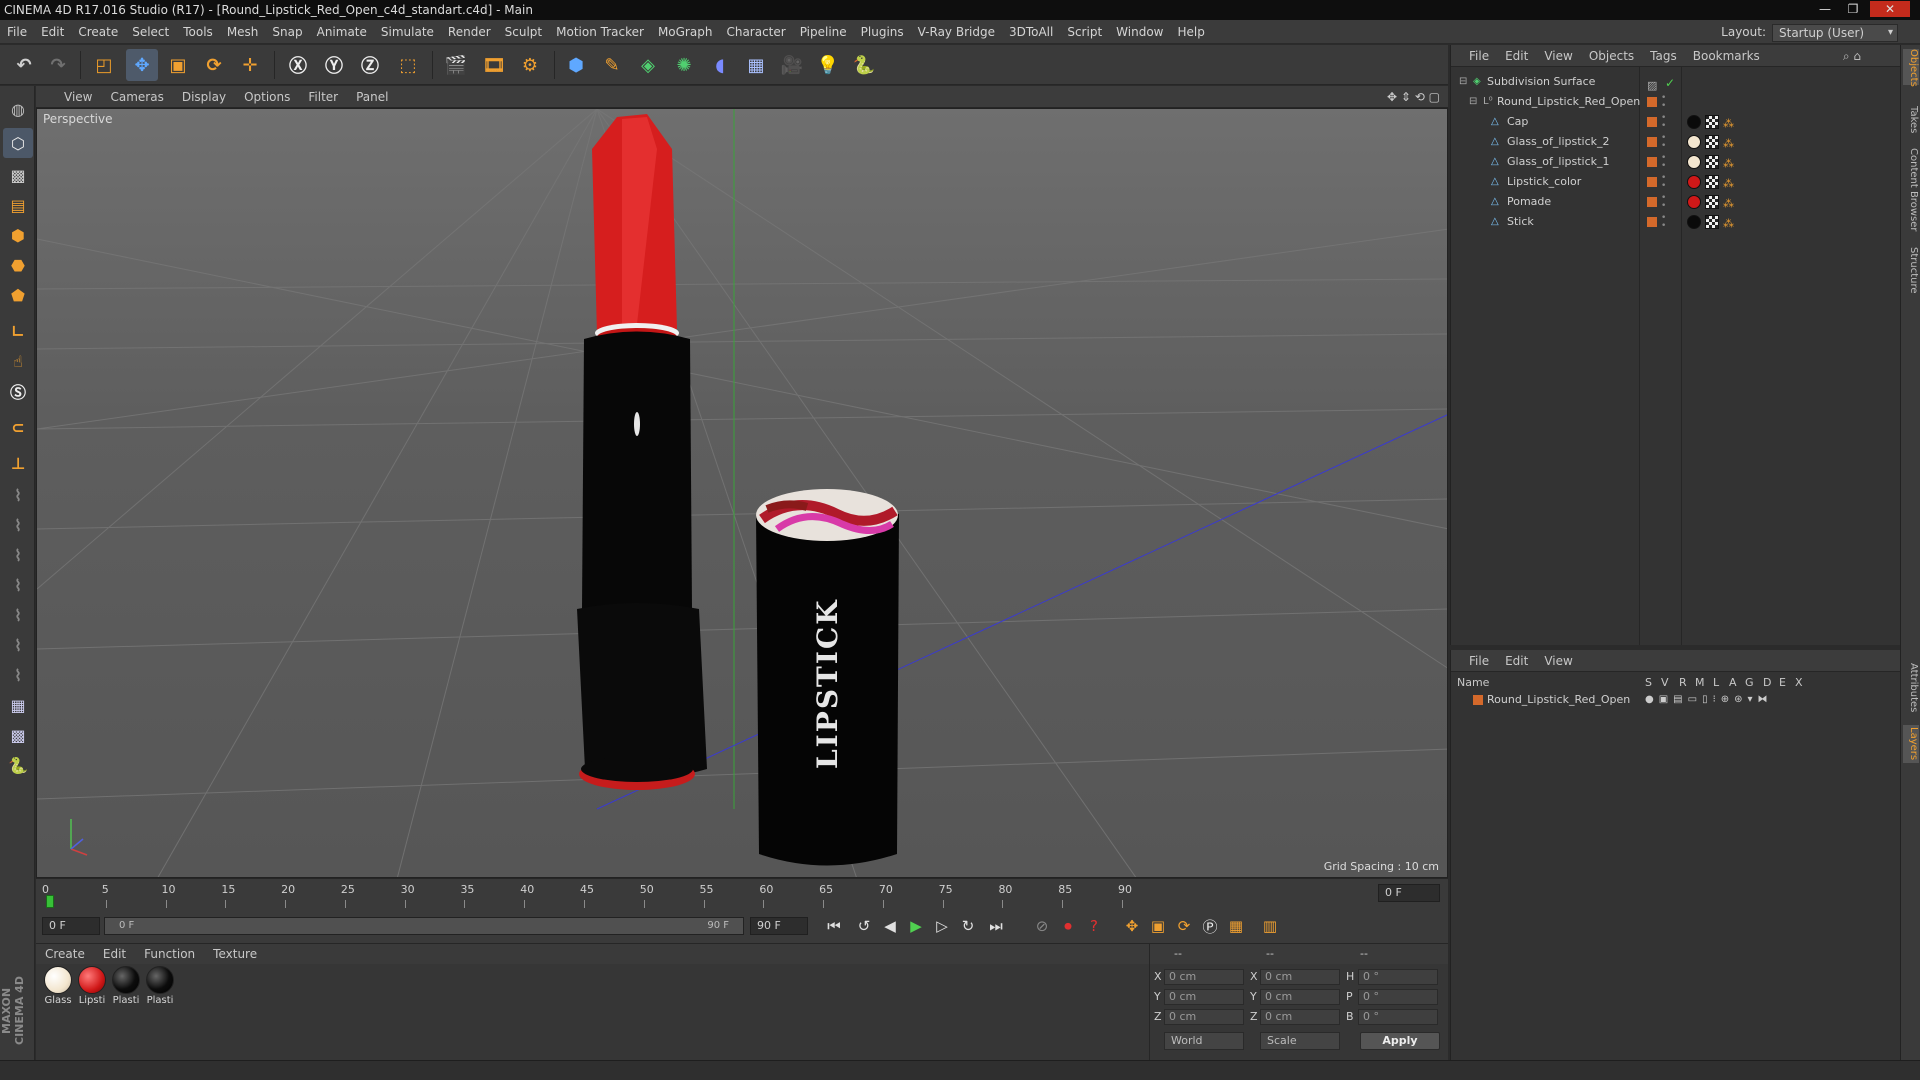 The width and height of the screenshot is (1920, 1080). I want to click on make-editable-icon: ◍, so click(18, 109).